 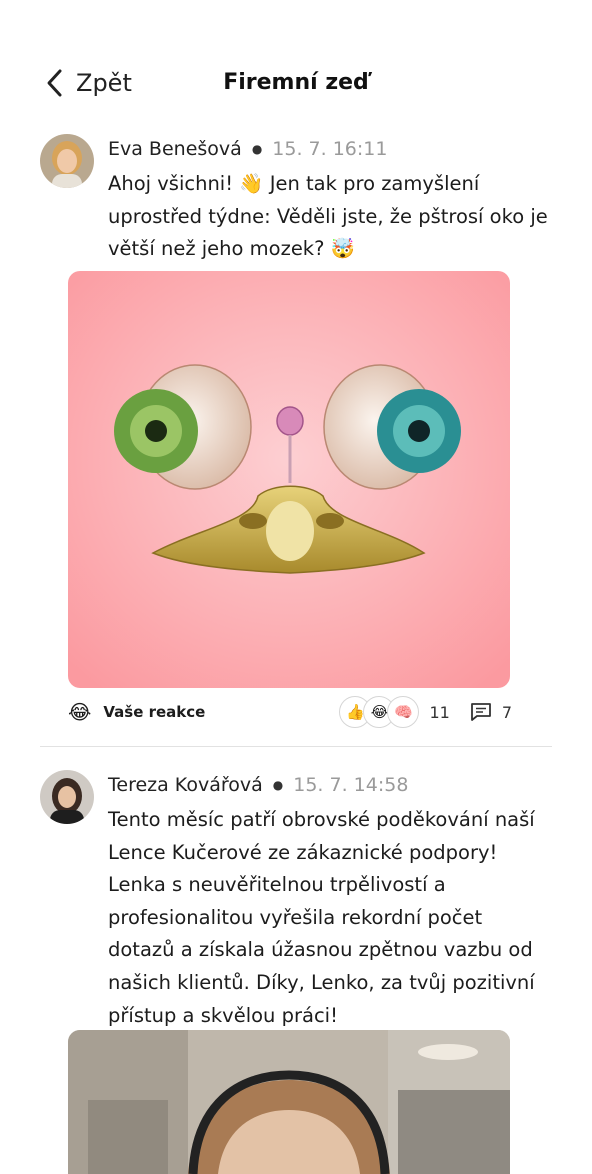 I want to click on laughing-emoji-icon: 😂, so click(x=80, y=712).